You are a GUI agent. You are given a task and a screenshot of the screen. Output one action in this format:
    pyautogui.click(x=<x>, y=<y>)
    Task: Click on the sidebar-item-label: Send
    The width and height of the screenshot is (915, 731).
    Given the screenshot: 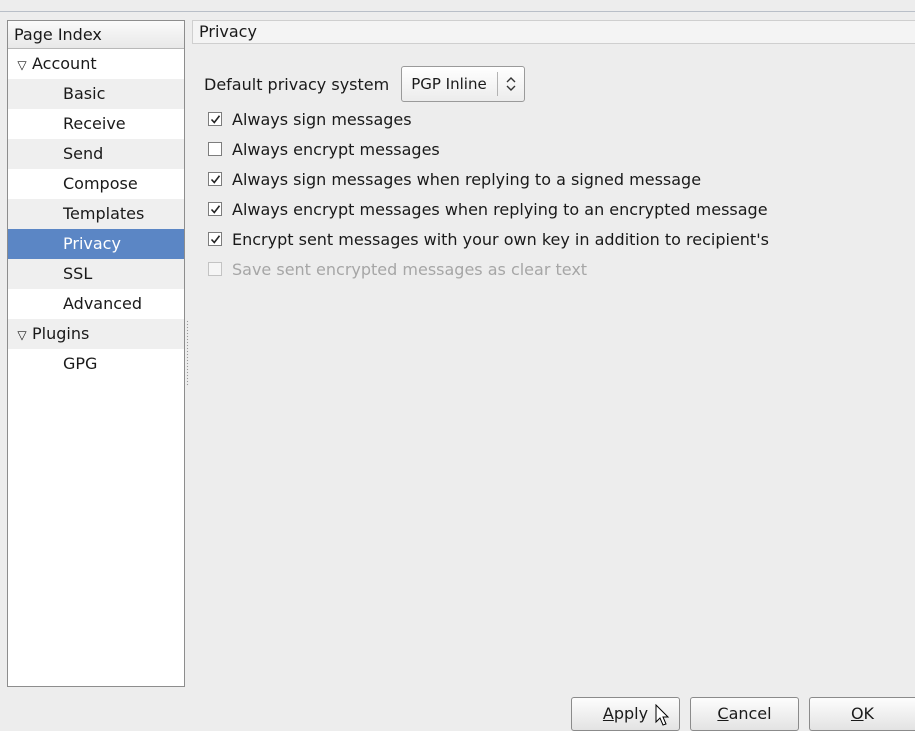 What is the action you would take?
    pyautogui.click(x=83, y=153)
    